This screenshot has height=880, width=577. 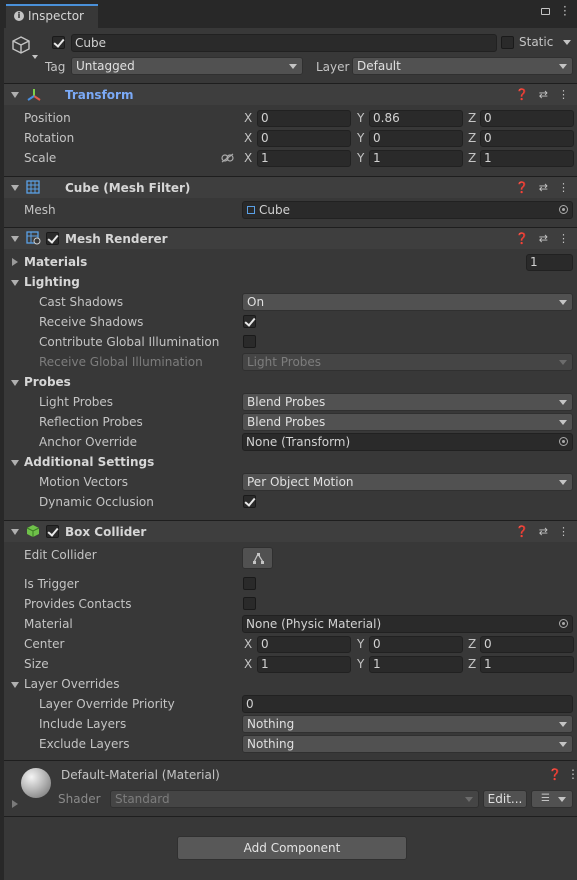 What do you see at coordinates (416, 138) in the screenshot?
I see `rotation-y-field: 0` at bounding box center [416, 138].